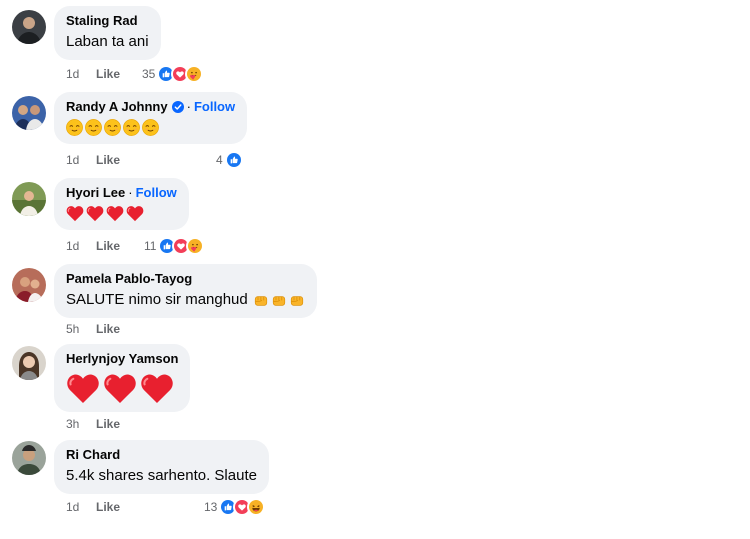  What do you see at coordinates (150, 246) in the screenshot?
I see `reaction-count: 11` at bounding box center [150, 246].